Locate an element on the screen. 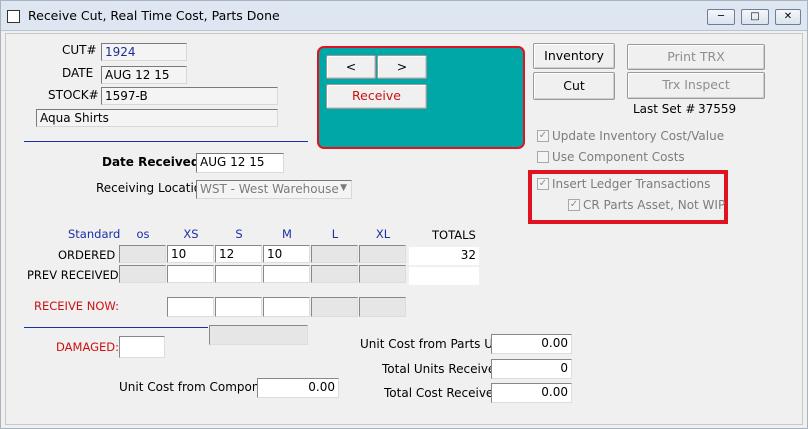  maximize-button: □ is located at coordinates (755, 17).